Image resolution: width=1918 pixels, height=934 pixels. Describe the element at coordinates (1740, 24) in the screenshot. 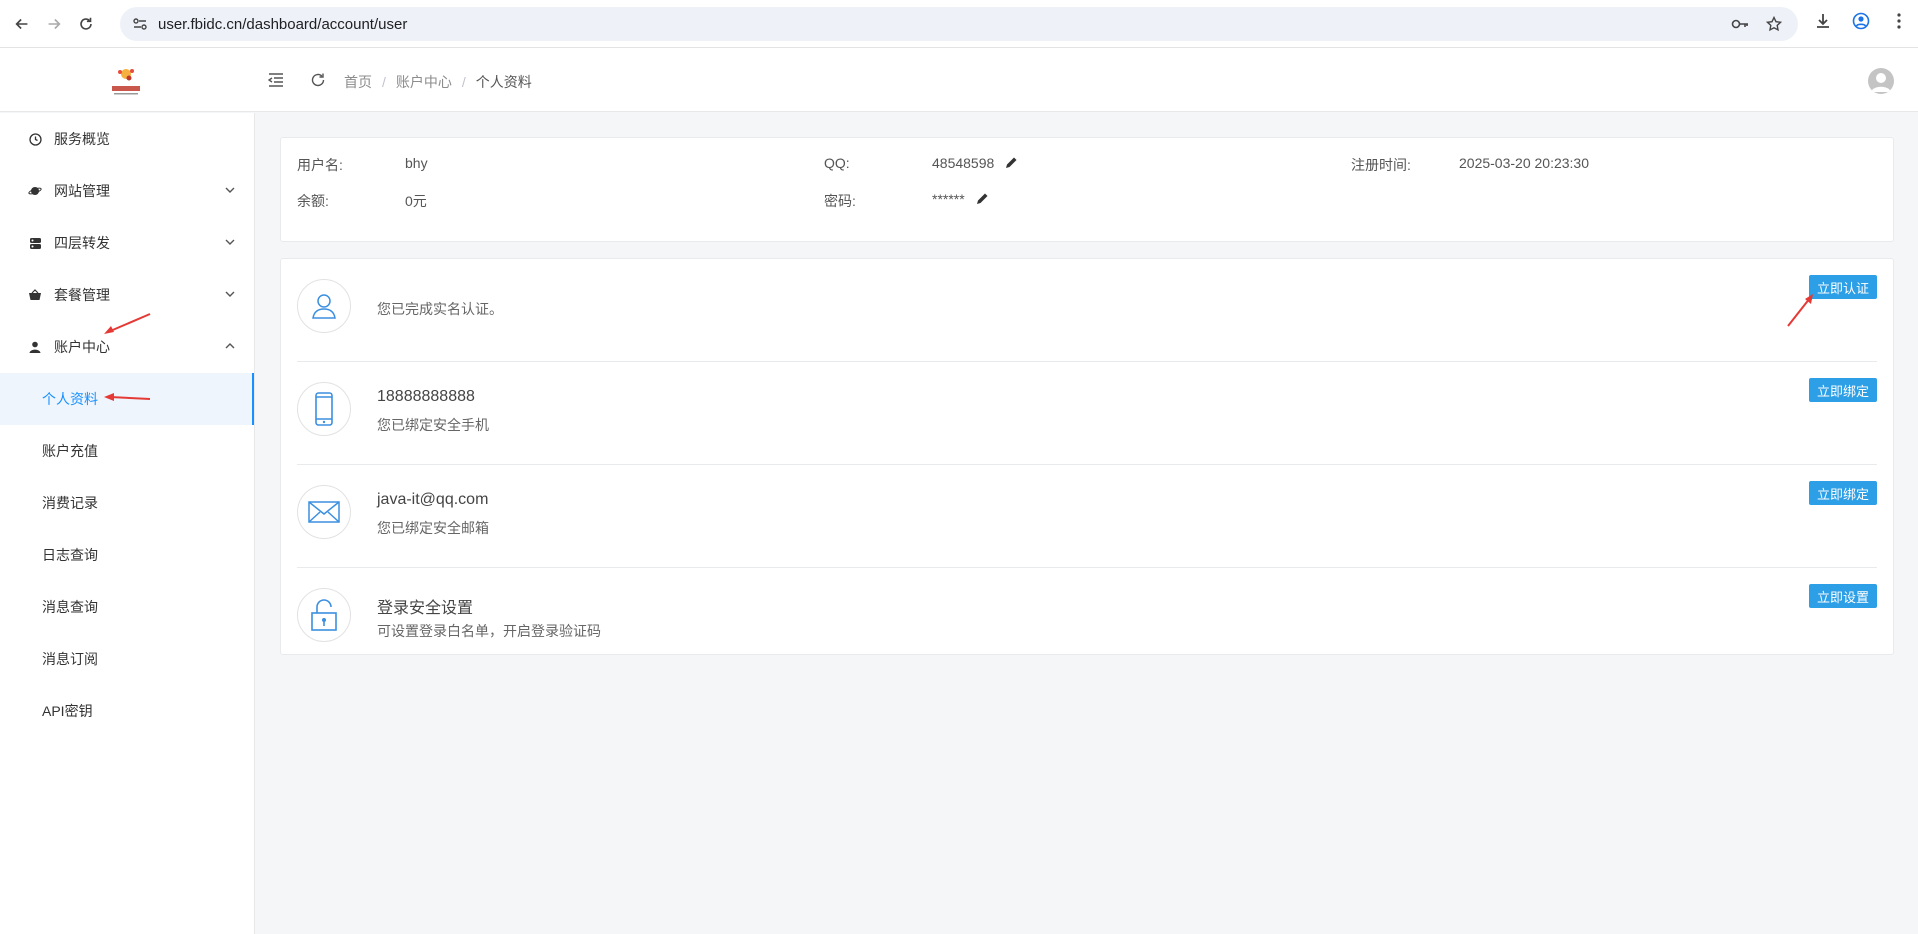

I see `key-icon` at that location.